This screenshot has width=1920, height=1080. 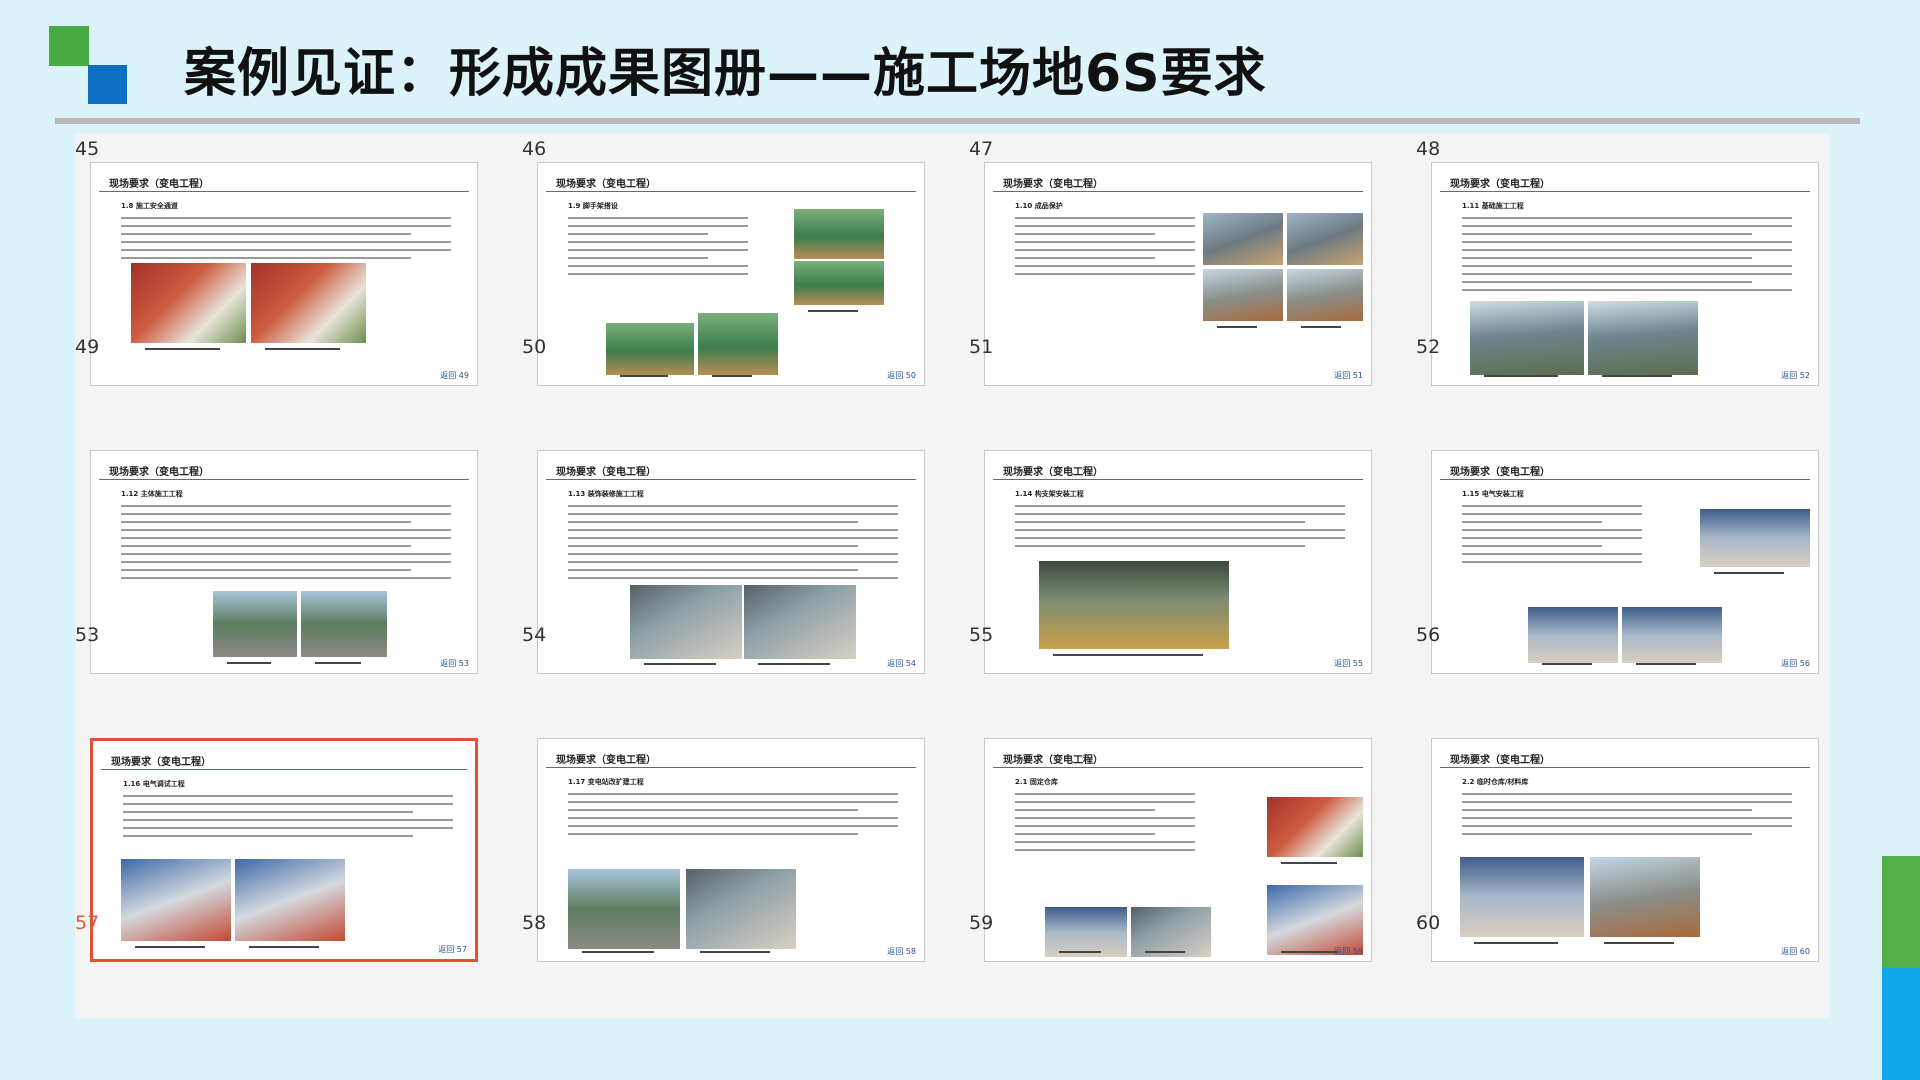 I want to click on page-number-label: 50, so click(x=534, y=347).